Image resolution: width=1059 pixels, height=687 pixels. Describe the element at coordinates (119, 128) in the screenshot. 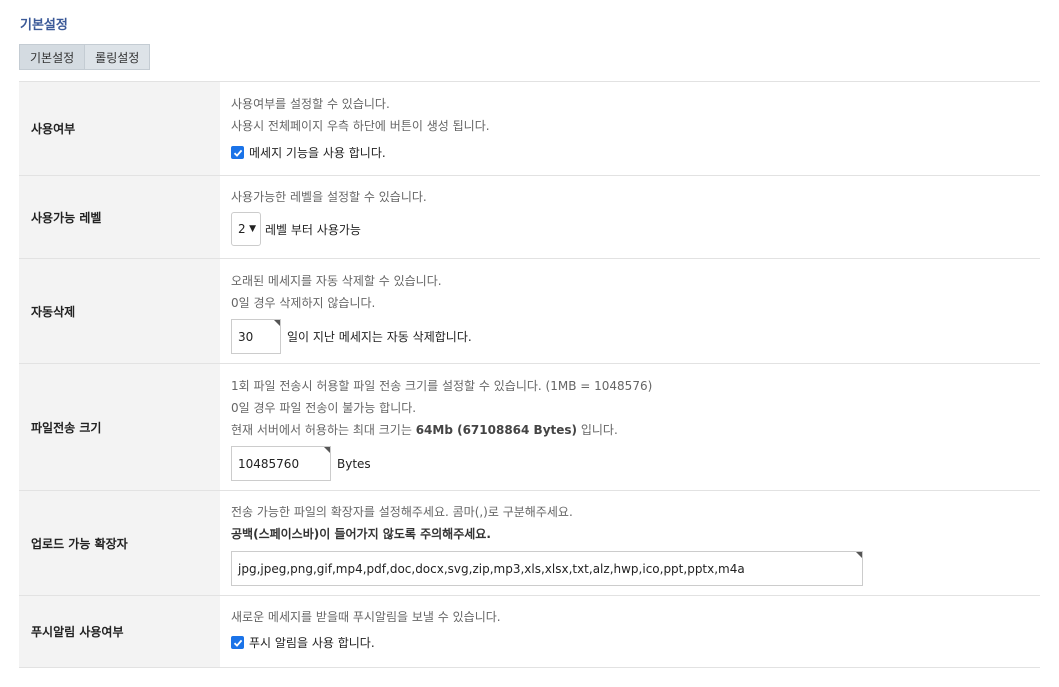

I see `row-label: 사용여부` at that location.